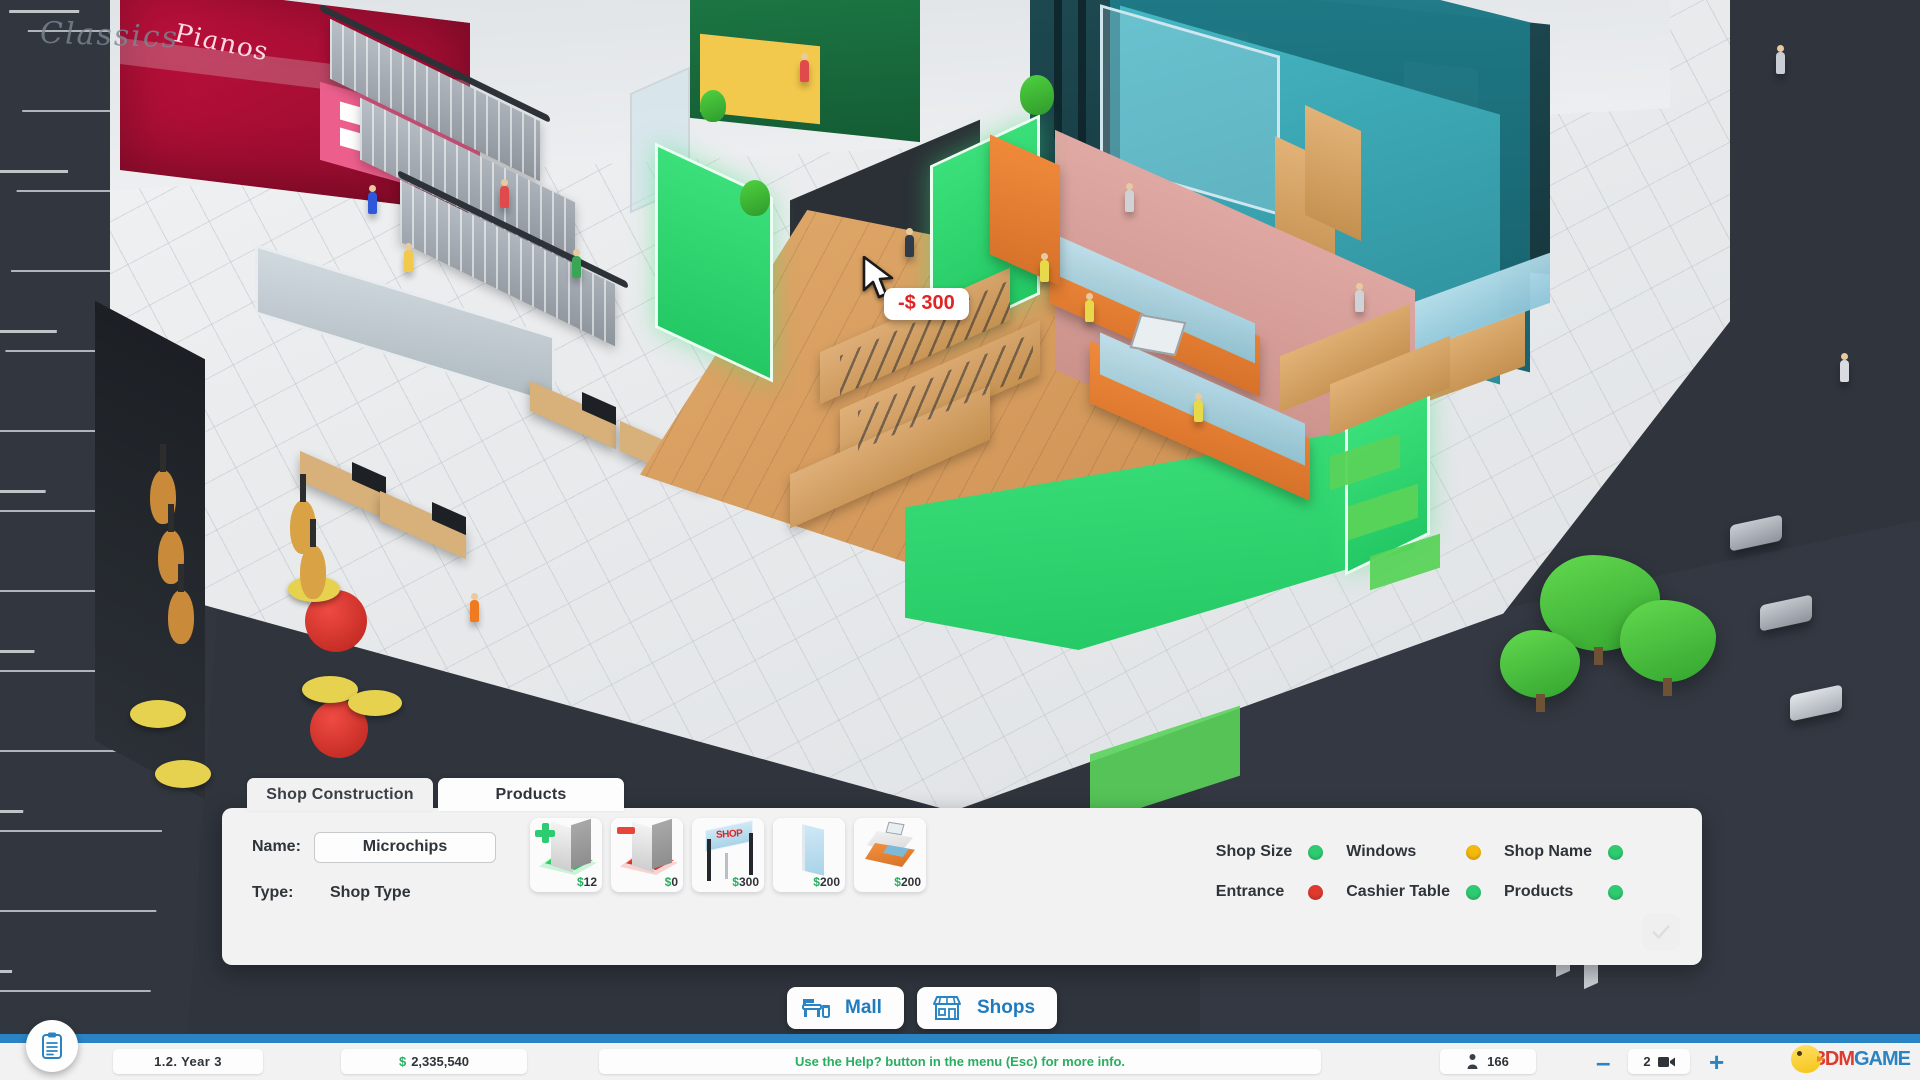 The width and height of the screenshot is (1920, 1080). I want to click on price-value: 0, so click(674, 882).